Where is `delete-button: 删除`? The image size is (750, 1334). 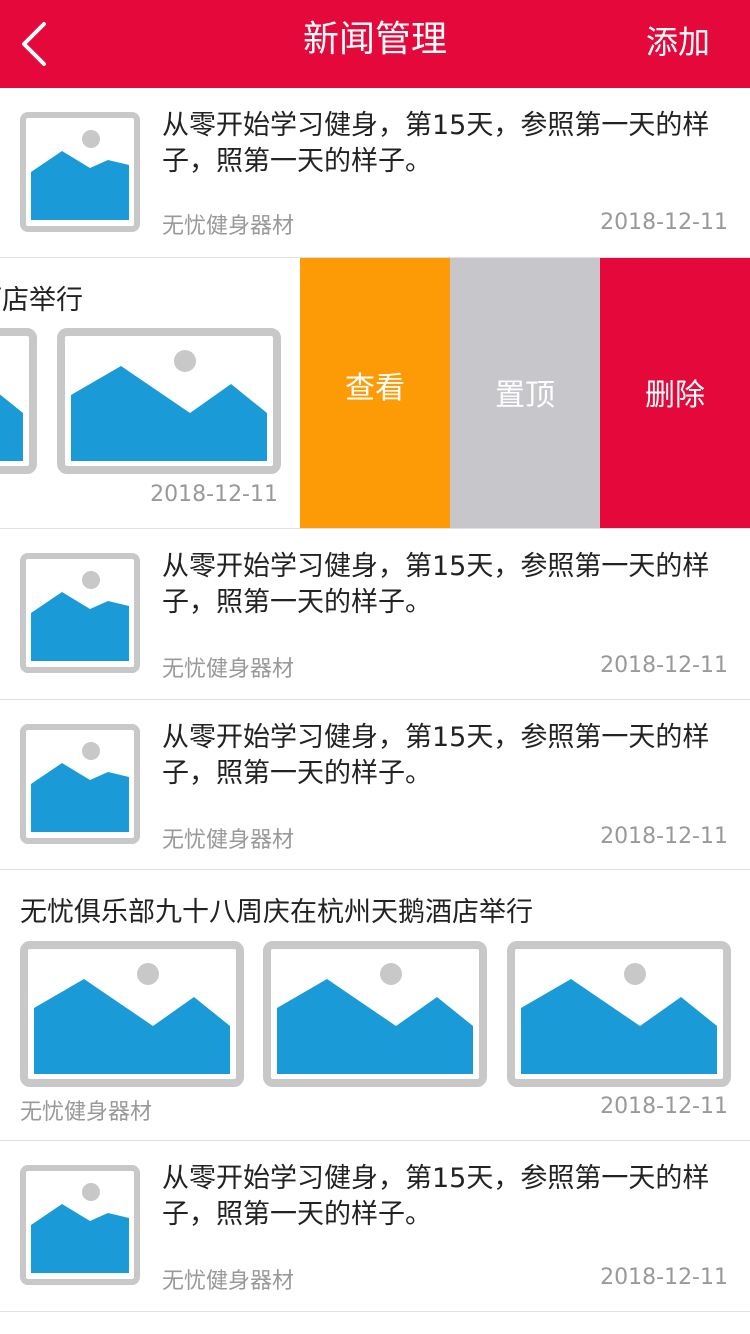
delete-button: 删除 is located at coordinates (675, 393).